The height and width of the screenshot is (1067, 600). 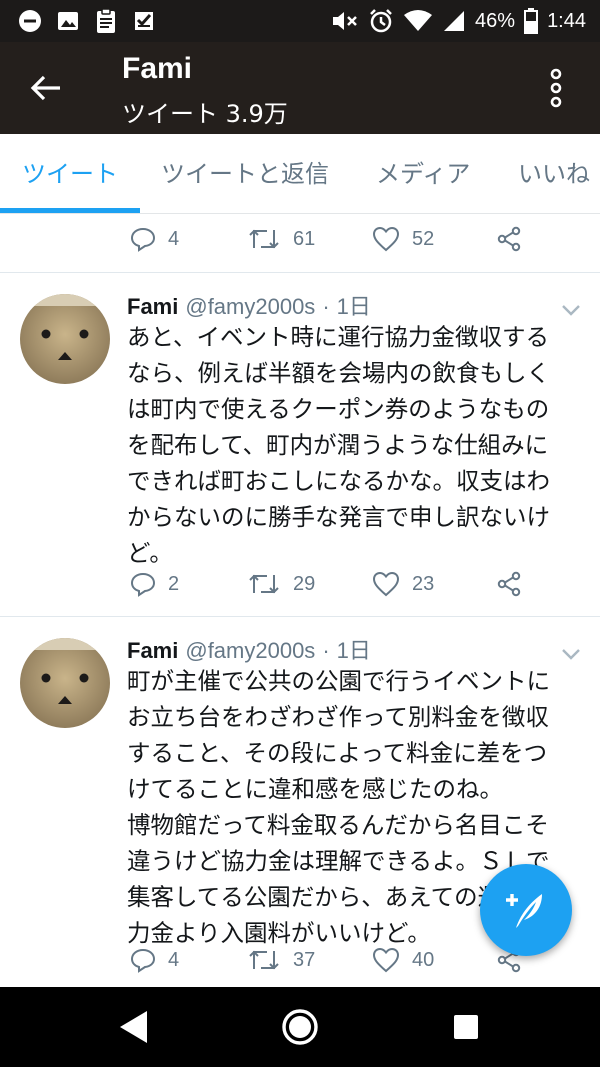 I want to click on feather-plus-icon, so click(x=524, y=911).